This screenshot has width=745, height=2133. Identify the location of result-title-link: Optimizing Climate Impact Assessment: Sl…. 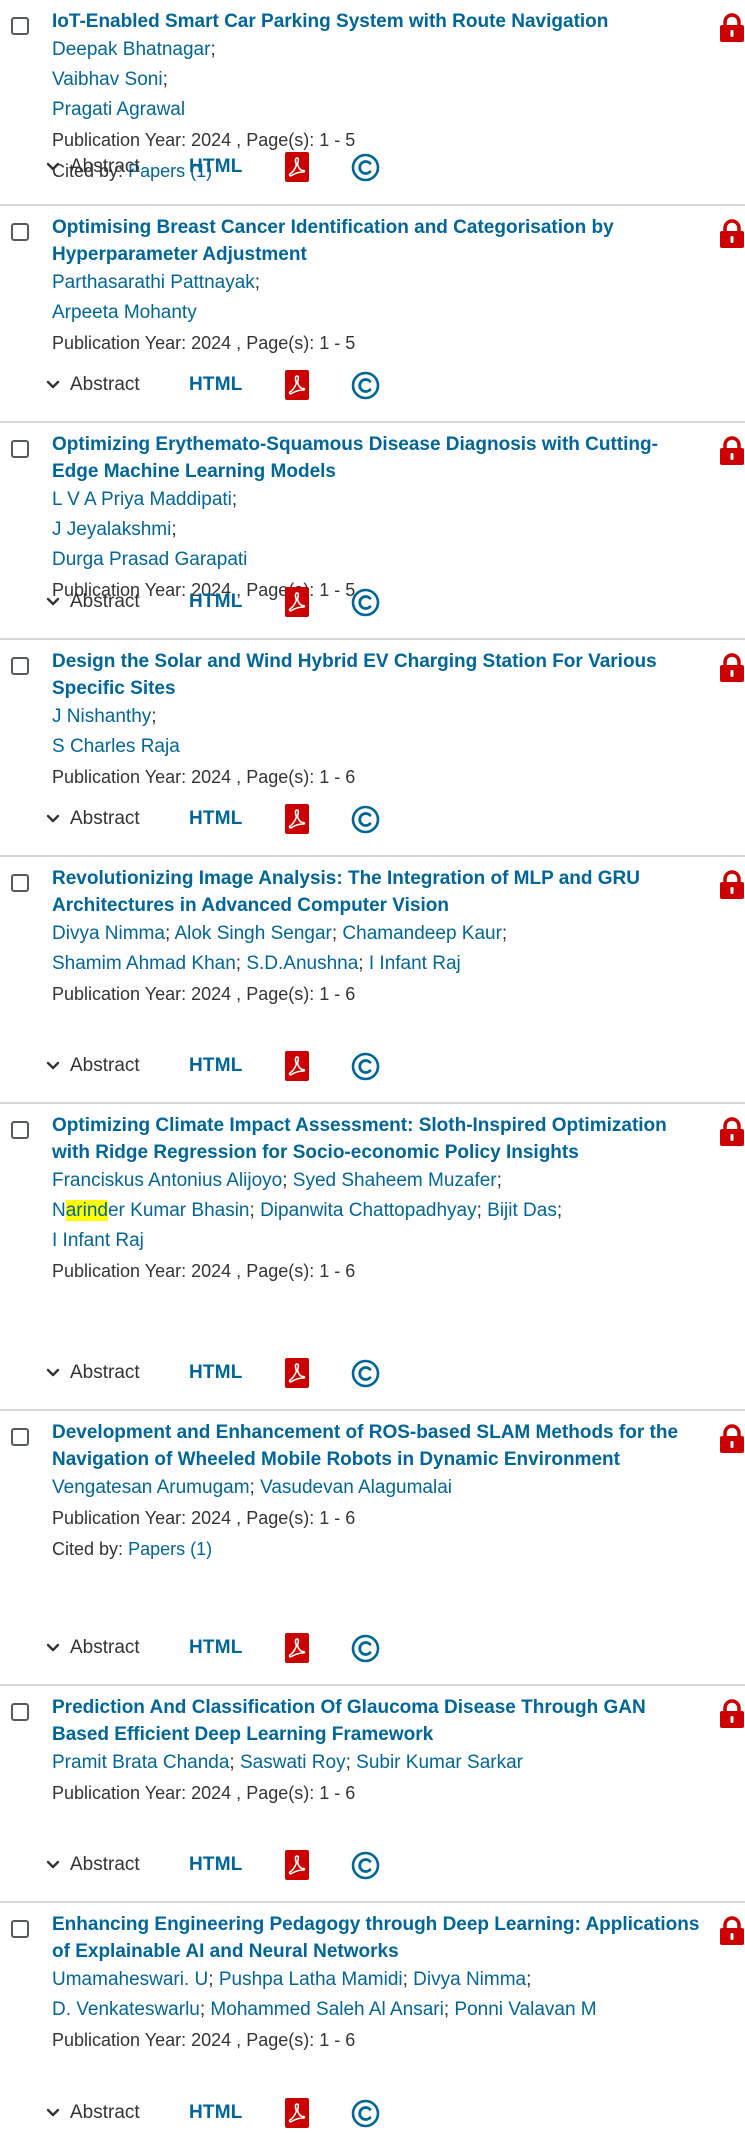
(377, 1139).